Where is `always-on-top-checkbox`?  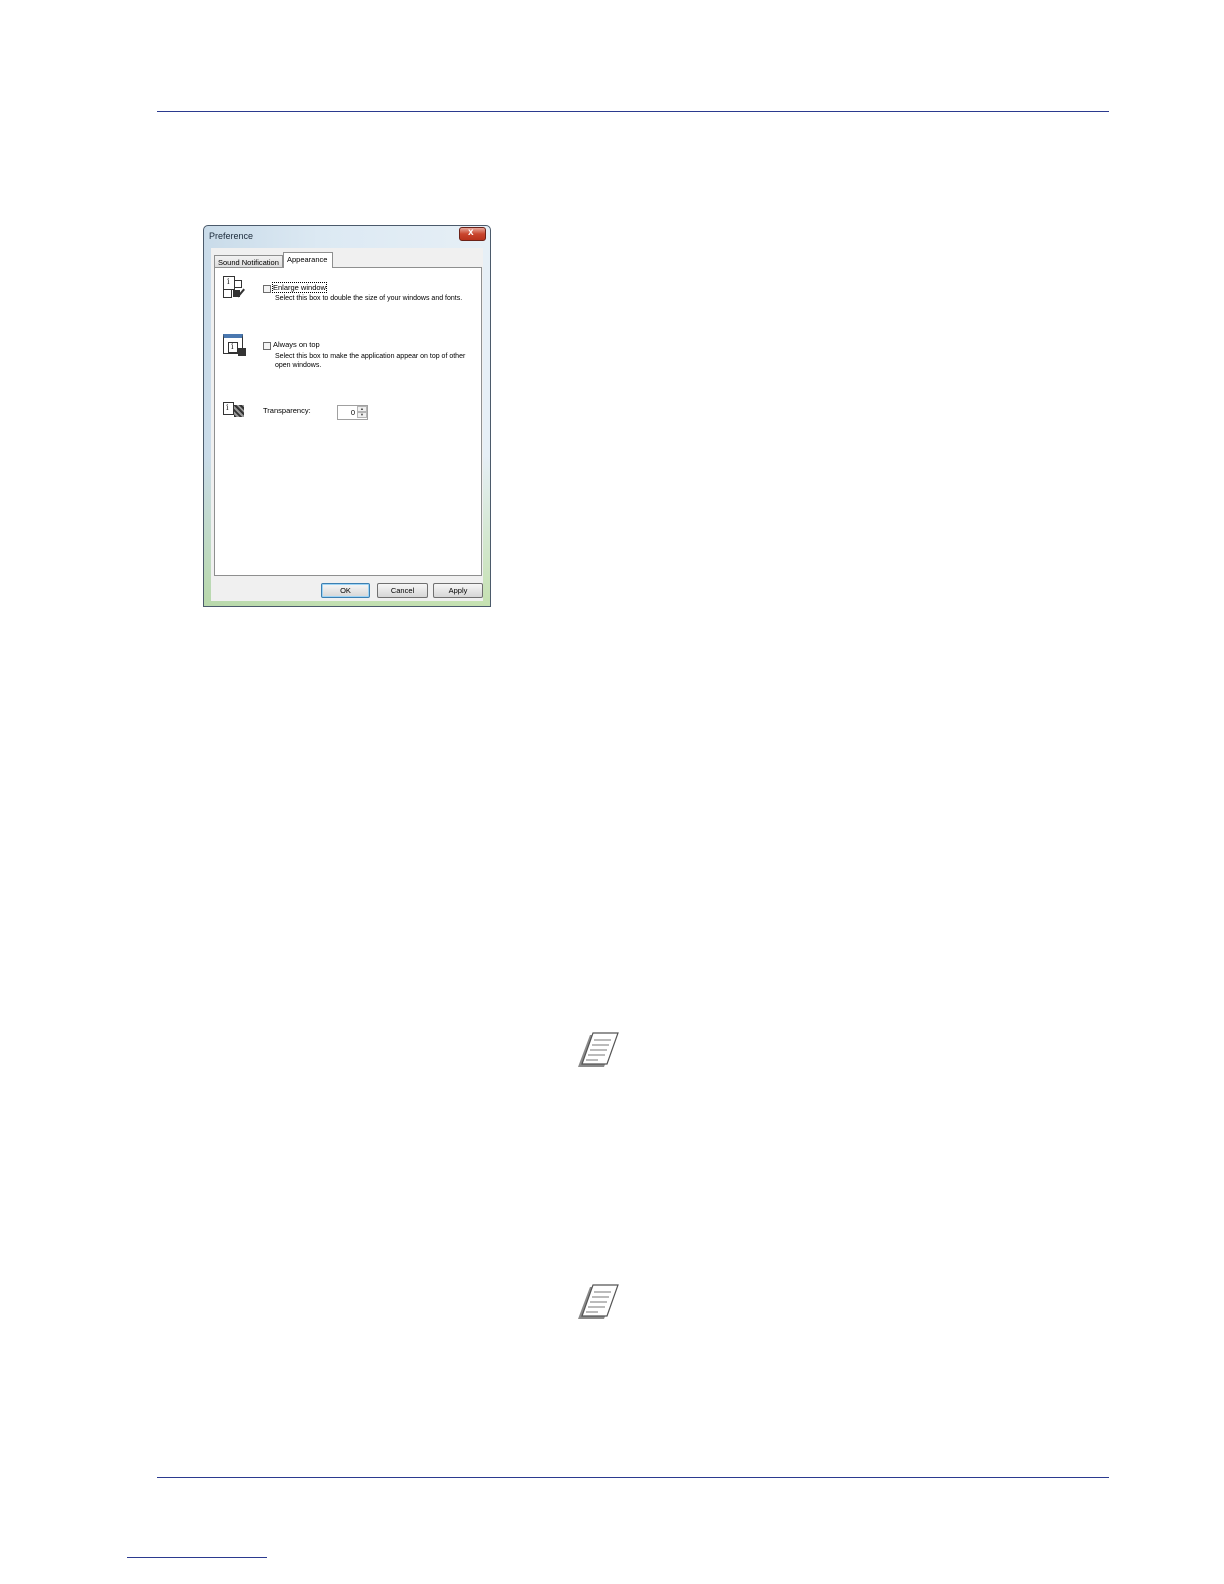 always-on-top-checkbox is located at coordinates (267, 346).